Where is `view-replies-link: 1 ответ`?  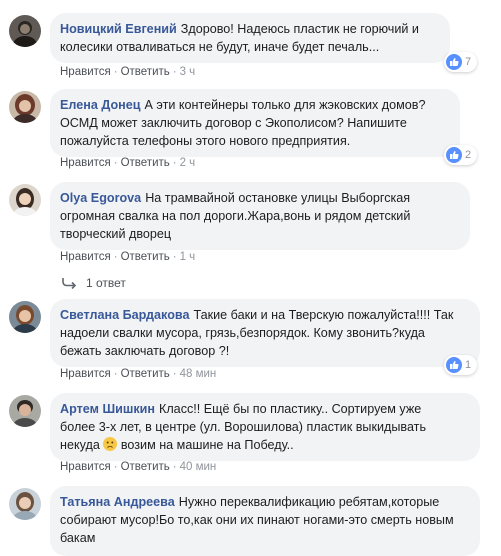
view-replies-link: 1 ответ is located at coordinates (94, 283).